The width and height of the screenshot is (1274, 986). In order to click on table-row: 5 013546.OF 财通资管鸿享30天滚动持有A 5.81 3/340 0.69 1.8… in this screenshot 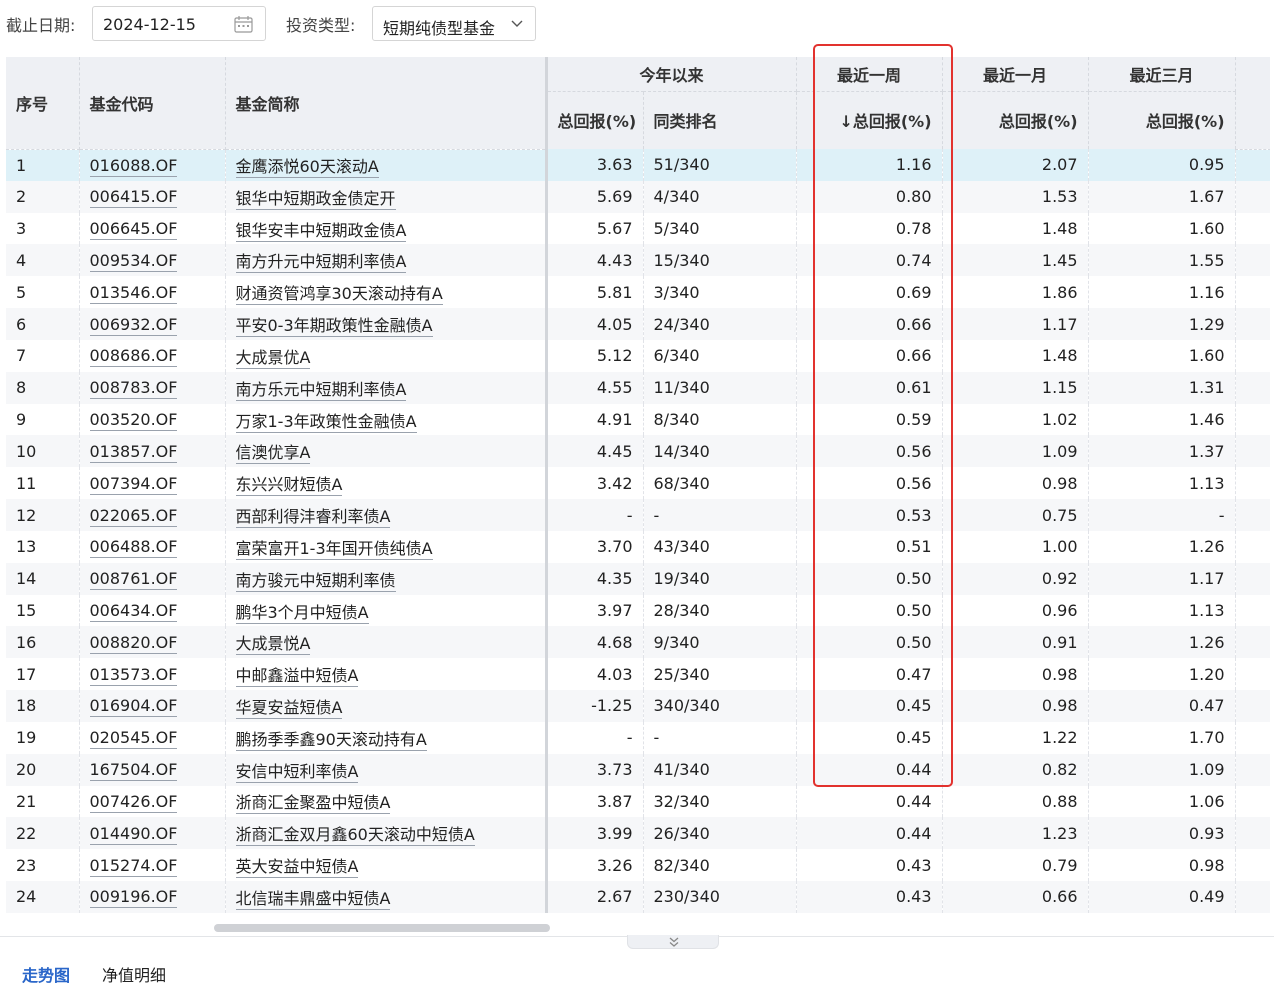, I will do `click(638, 292)`.